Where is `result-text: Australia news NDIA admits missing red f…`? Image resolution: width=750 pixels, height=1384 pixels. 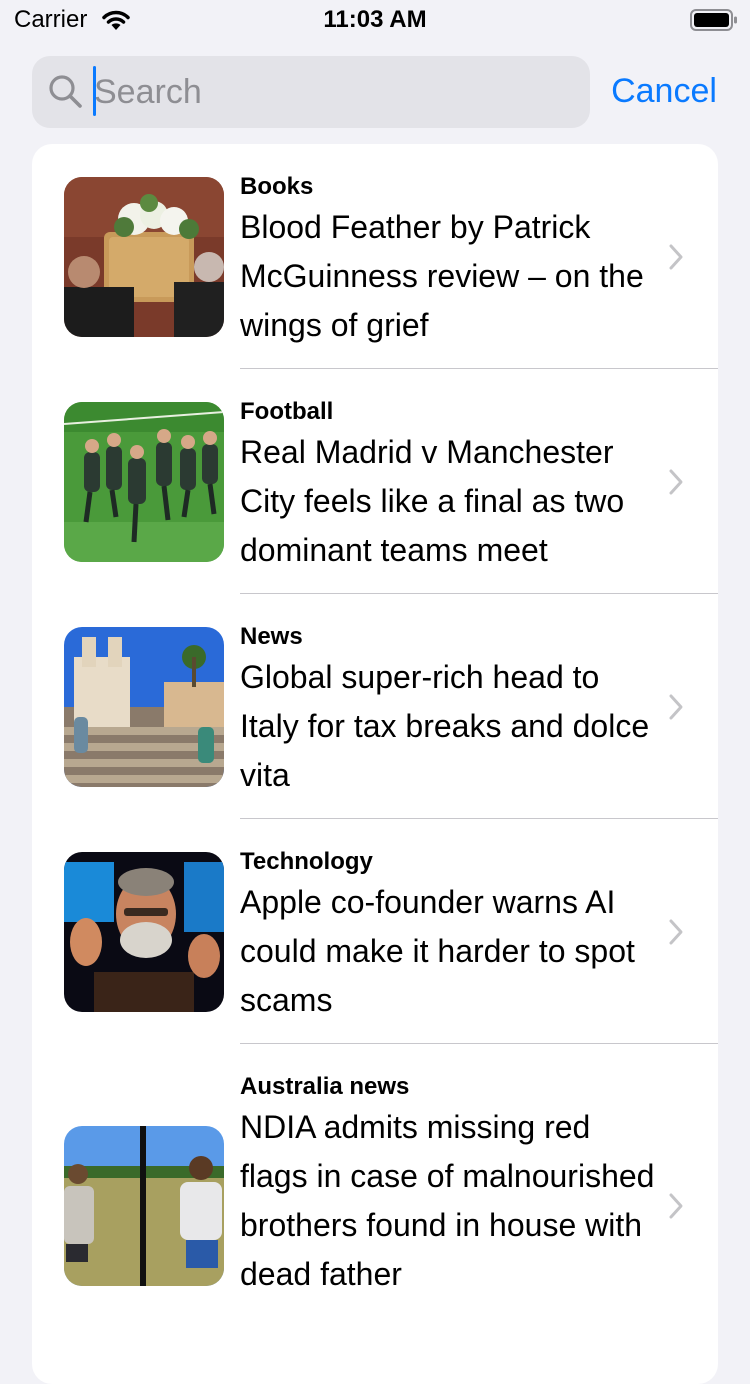
result-text: Australia news NDIA admits missing red f… is located at coordinates (450, 1185).